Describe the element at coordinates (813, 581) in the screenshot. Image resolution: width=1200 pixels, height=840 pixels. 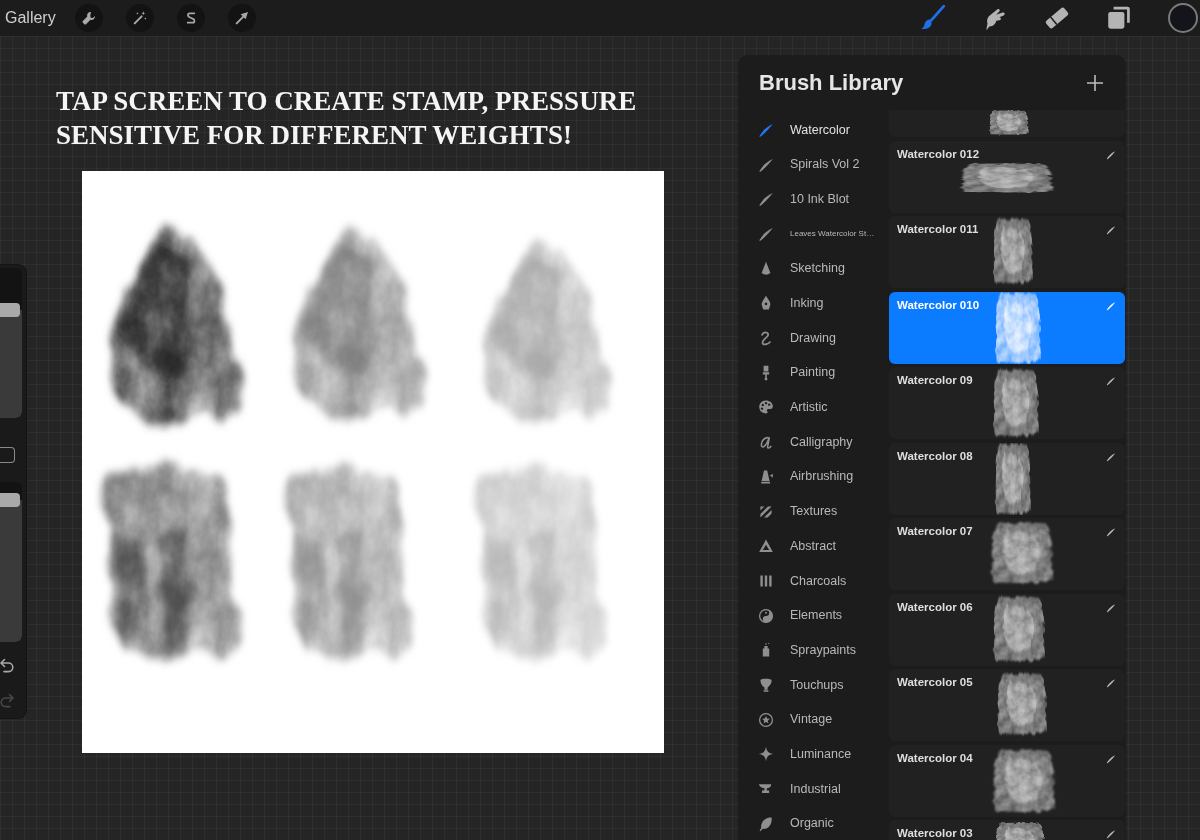
I see `category-item: Charcoals` at that location.